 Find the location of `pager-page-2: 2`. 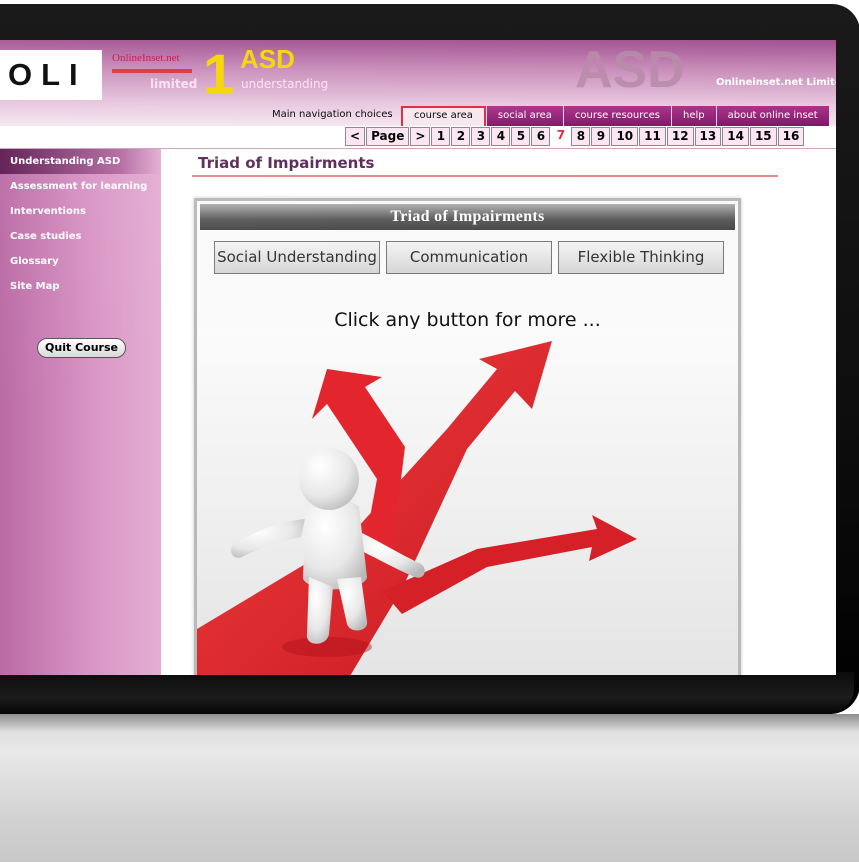

pager-page-2: 2 is located at coordinates (461, 136).